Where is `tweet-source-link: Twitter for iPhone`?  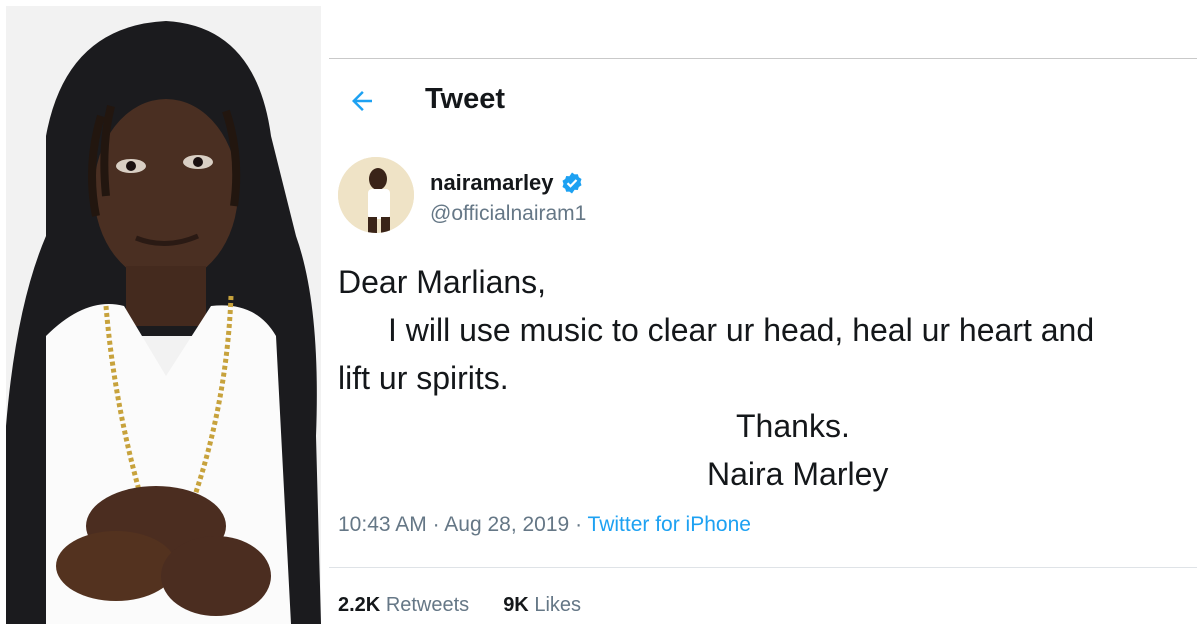 tweet-source-link: Twitter for iPhone is located at coordinates (669, 524).